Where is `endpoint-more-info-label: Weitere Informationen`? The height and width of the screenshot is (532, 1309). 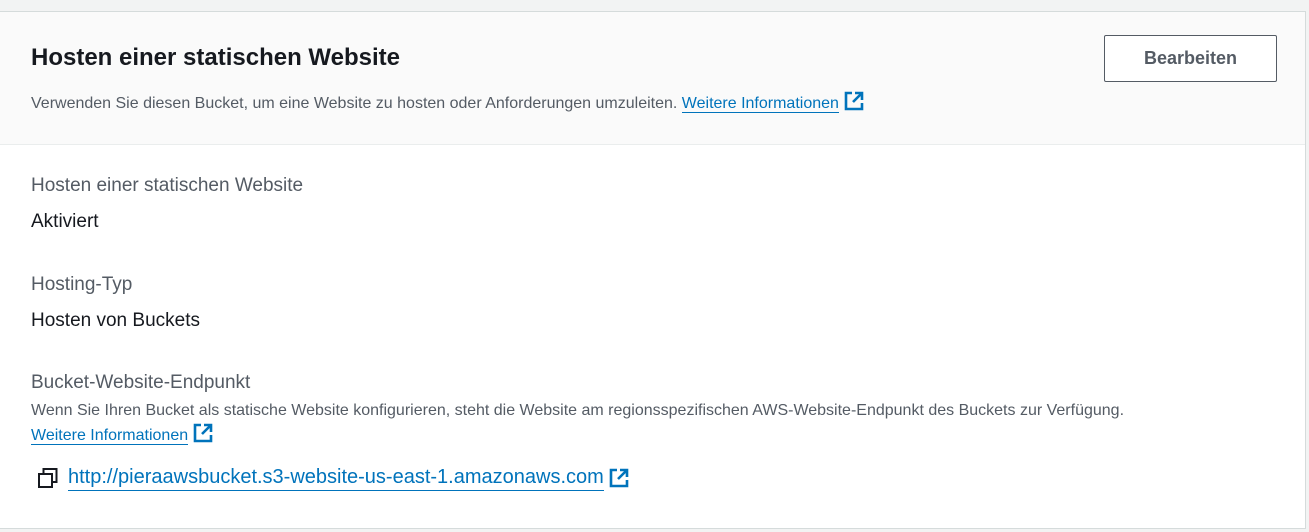
endpoint-more-info-label: Weitere Informationen is located at coordinates (110, 435).